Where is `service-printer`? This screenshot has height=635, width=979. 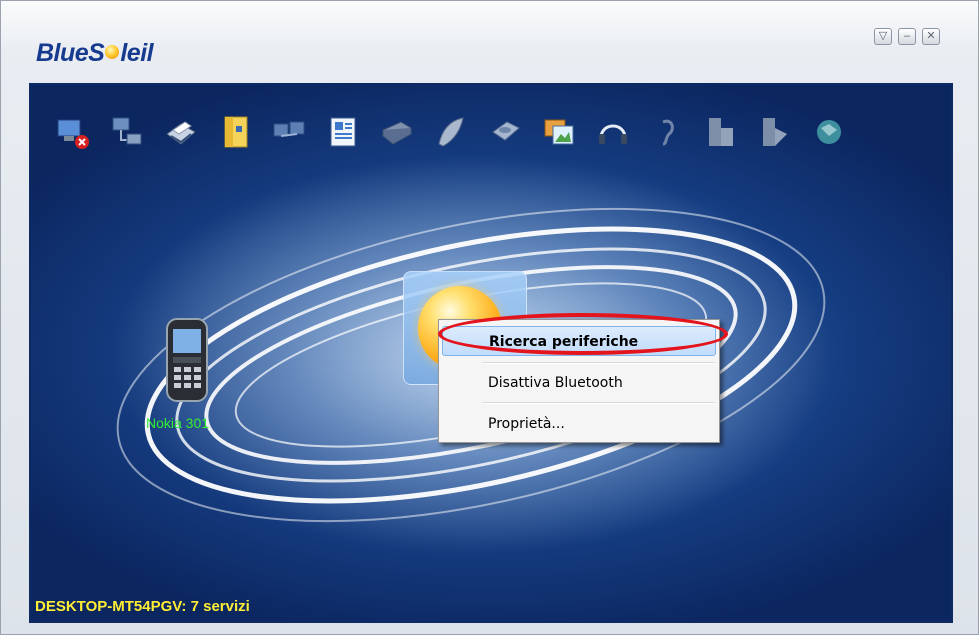 service-printer is located at coordinates (181, 132).